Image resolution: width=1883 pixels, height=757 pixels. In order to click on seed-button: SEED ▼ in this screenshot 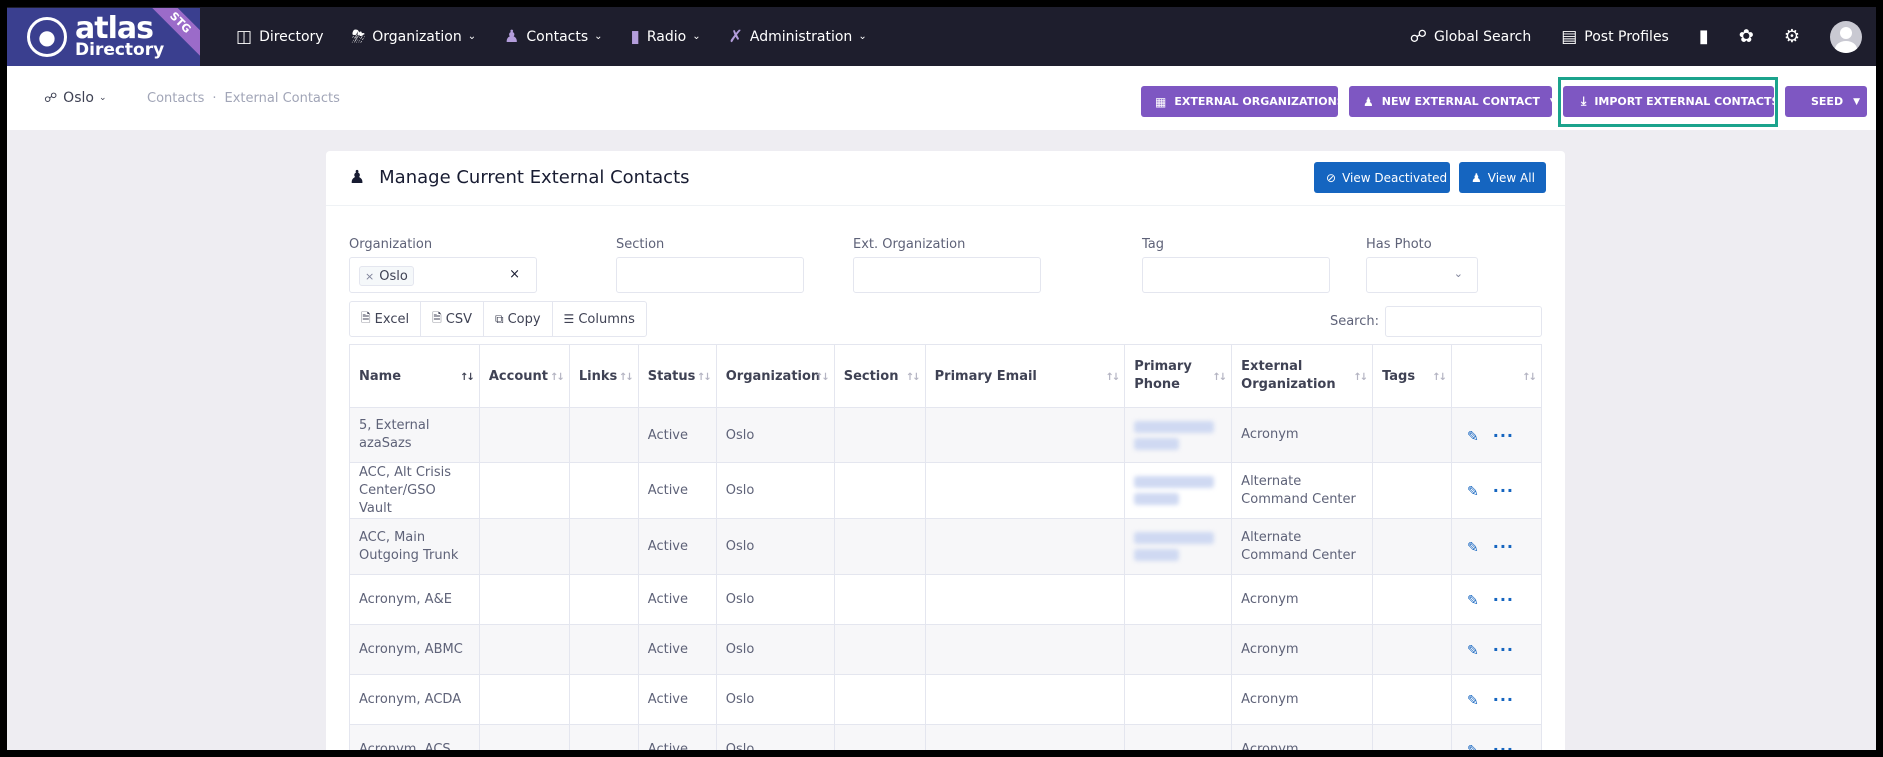, I will do `click(1826, 101)`.